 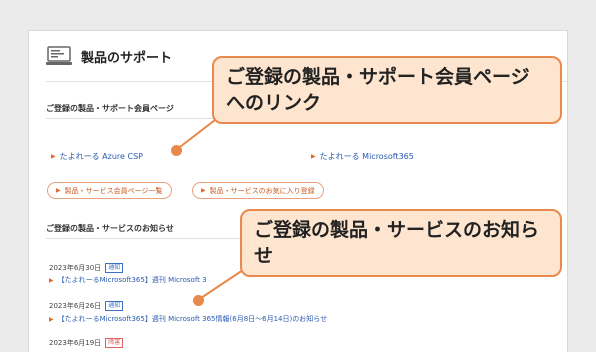 What do you see at coordinates (209, 210) in the screenshot?
I see `callout-leader-lines` at bounding box center [209, 210].